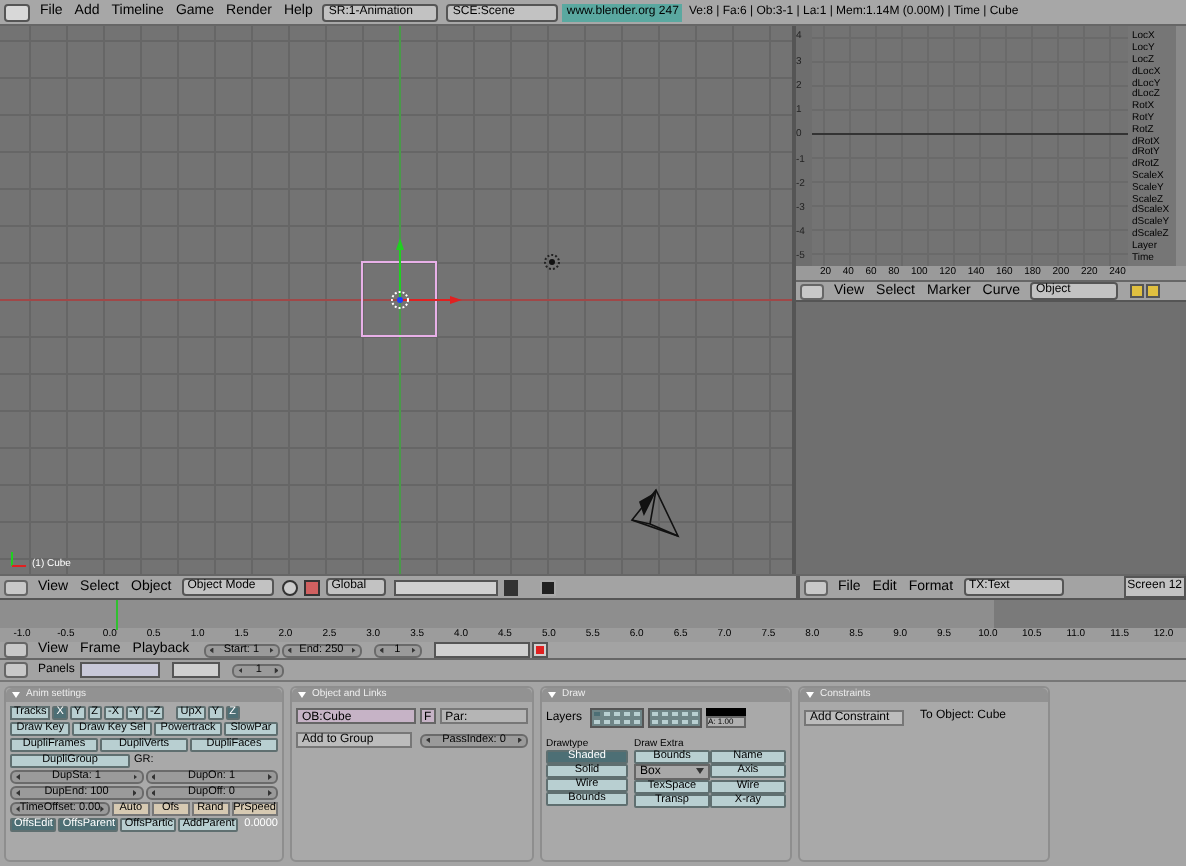 Image resolution: width=1186 pixels, height=866 pixels. What do you see at coordinates (593, 613) in the screenshot?
I see `timeline-track` at bounding box center [593, 613].